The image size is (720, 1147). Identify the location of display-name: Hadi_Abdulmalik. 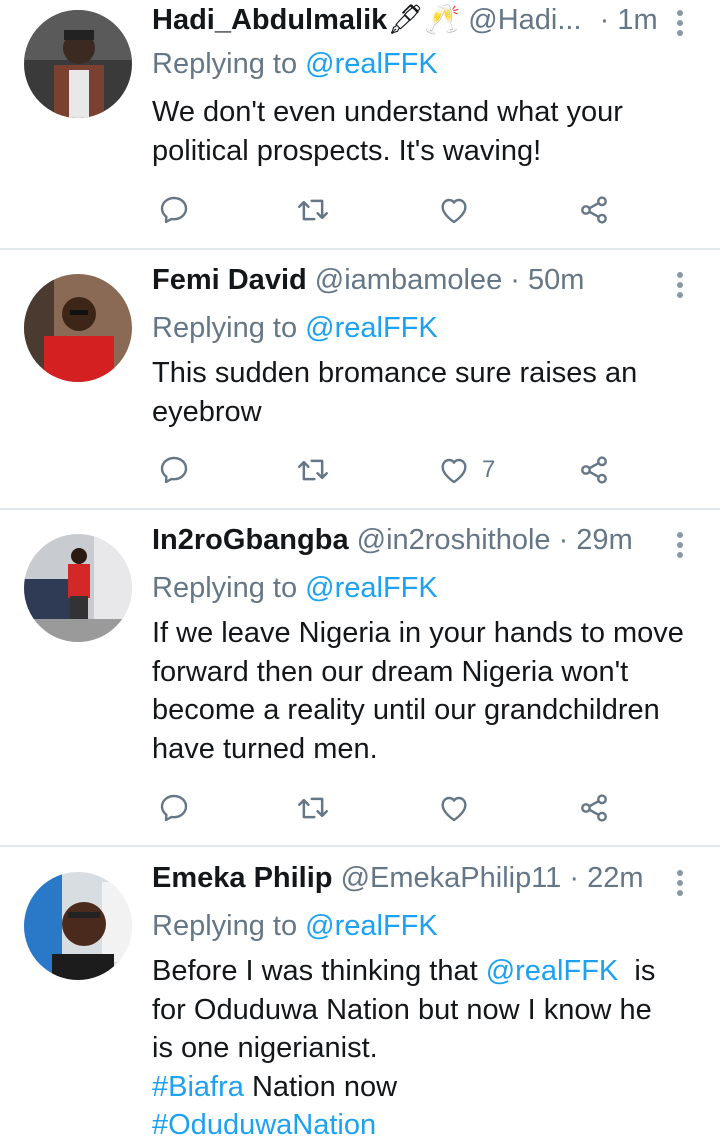
(269, 20).